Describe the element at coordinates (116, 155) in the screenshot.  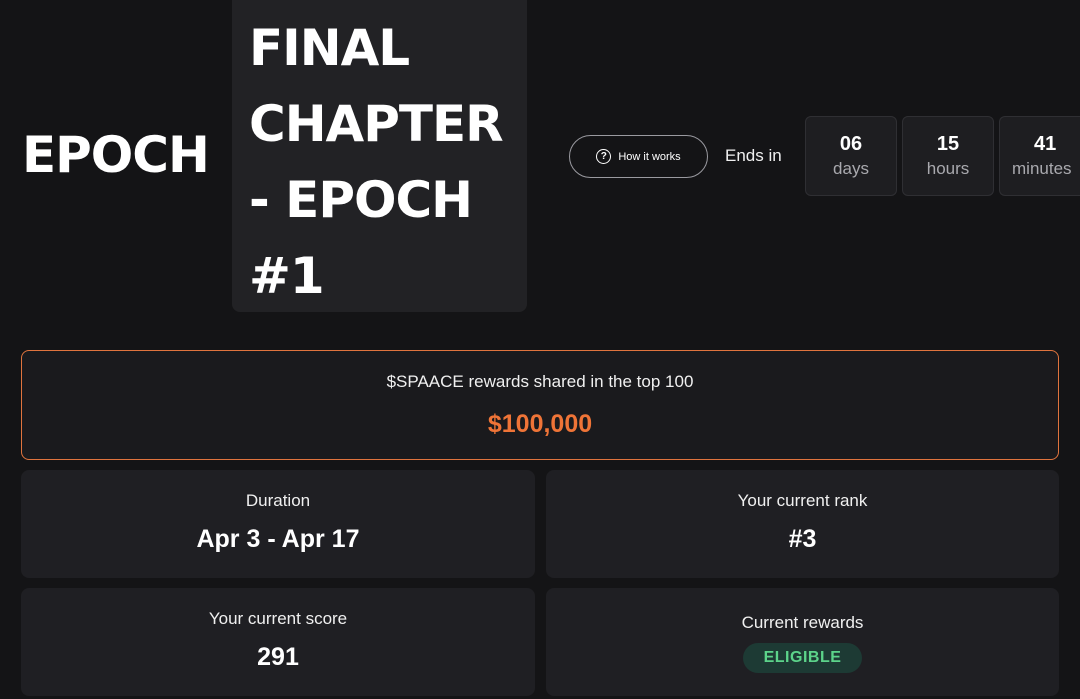
I see `epoch-label: EPOCH` at that location.